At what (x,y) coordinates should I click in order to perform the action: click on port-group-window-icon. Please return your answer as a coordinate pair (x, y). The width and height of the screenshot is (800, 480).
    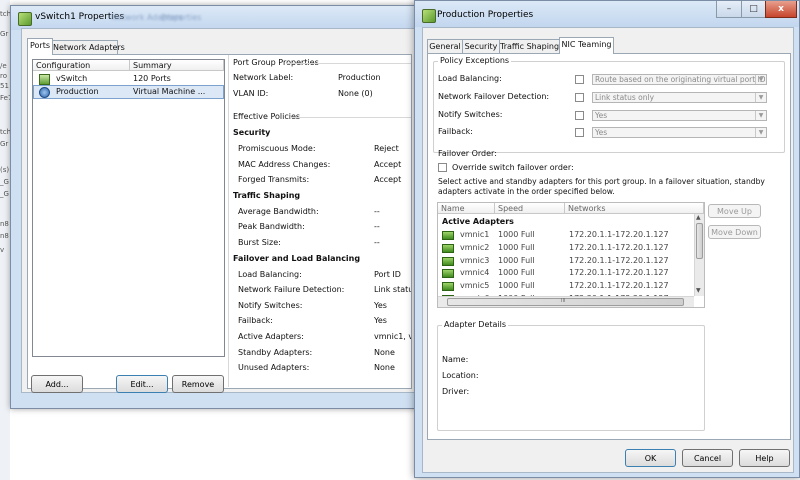
    Looking at the image, I should click on (429, 16).